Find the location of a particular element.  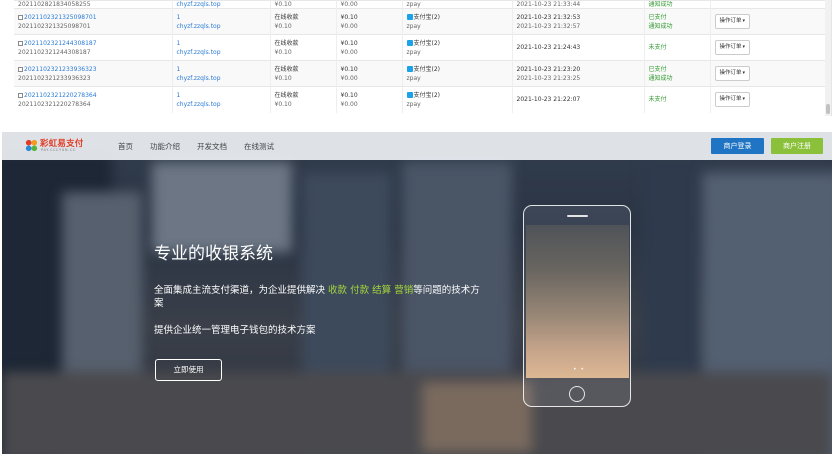

merchant-register-button: 商户注册 is located at coordinates (797, 146).